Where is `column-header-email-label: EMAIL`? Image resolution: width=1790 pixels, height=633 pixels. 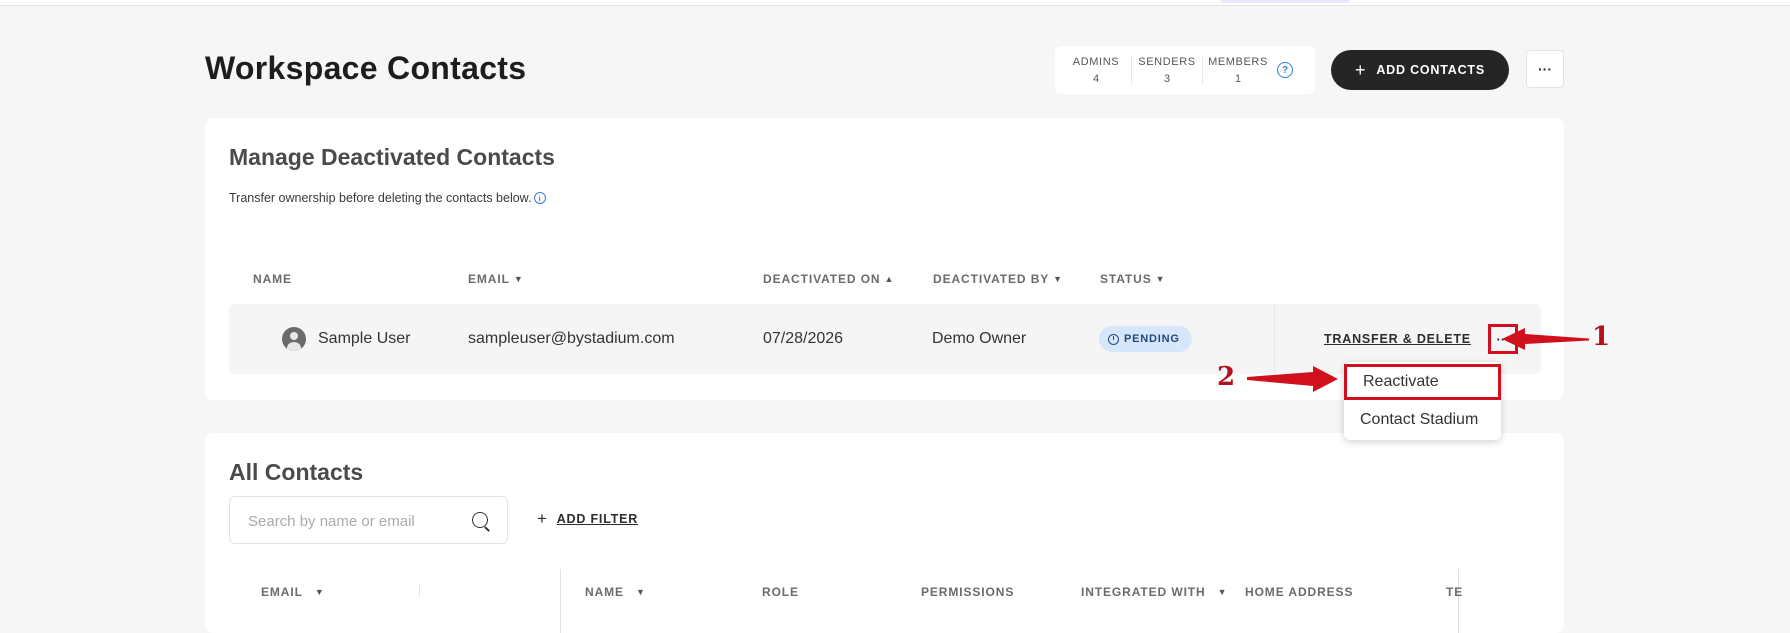
column-header-email-label: EMAIL is located at coordinates (489, 279).